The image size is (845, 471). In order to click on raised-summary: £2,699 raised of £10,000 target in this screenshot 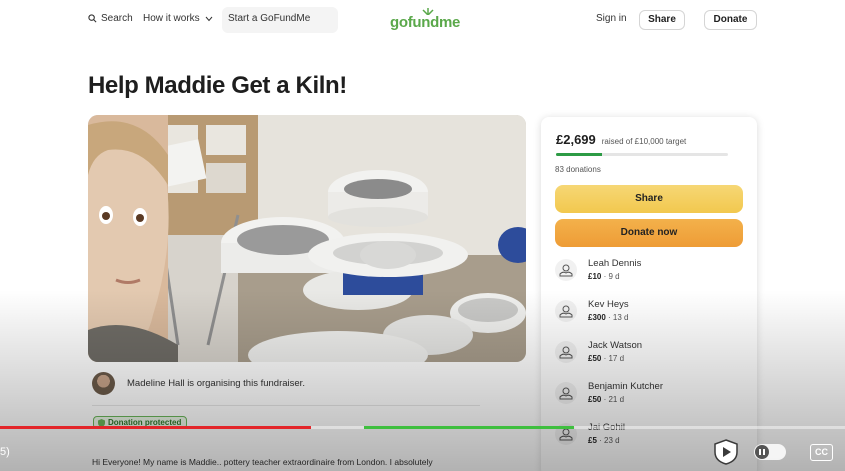, I will do `click(621, 139)`.